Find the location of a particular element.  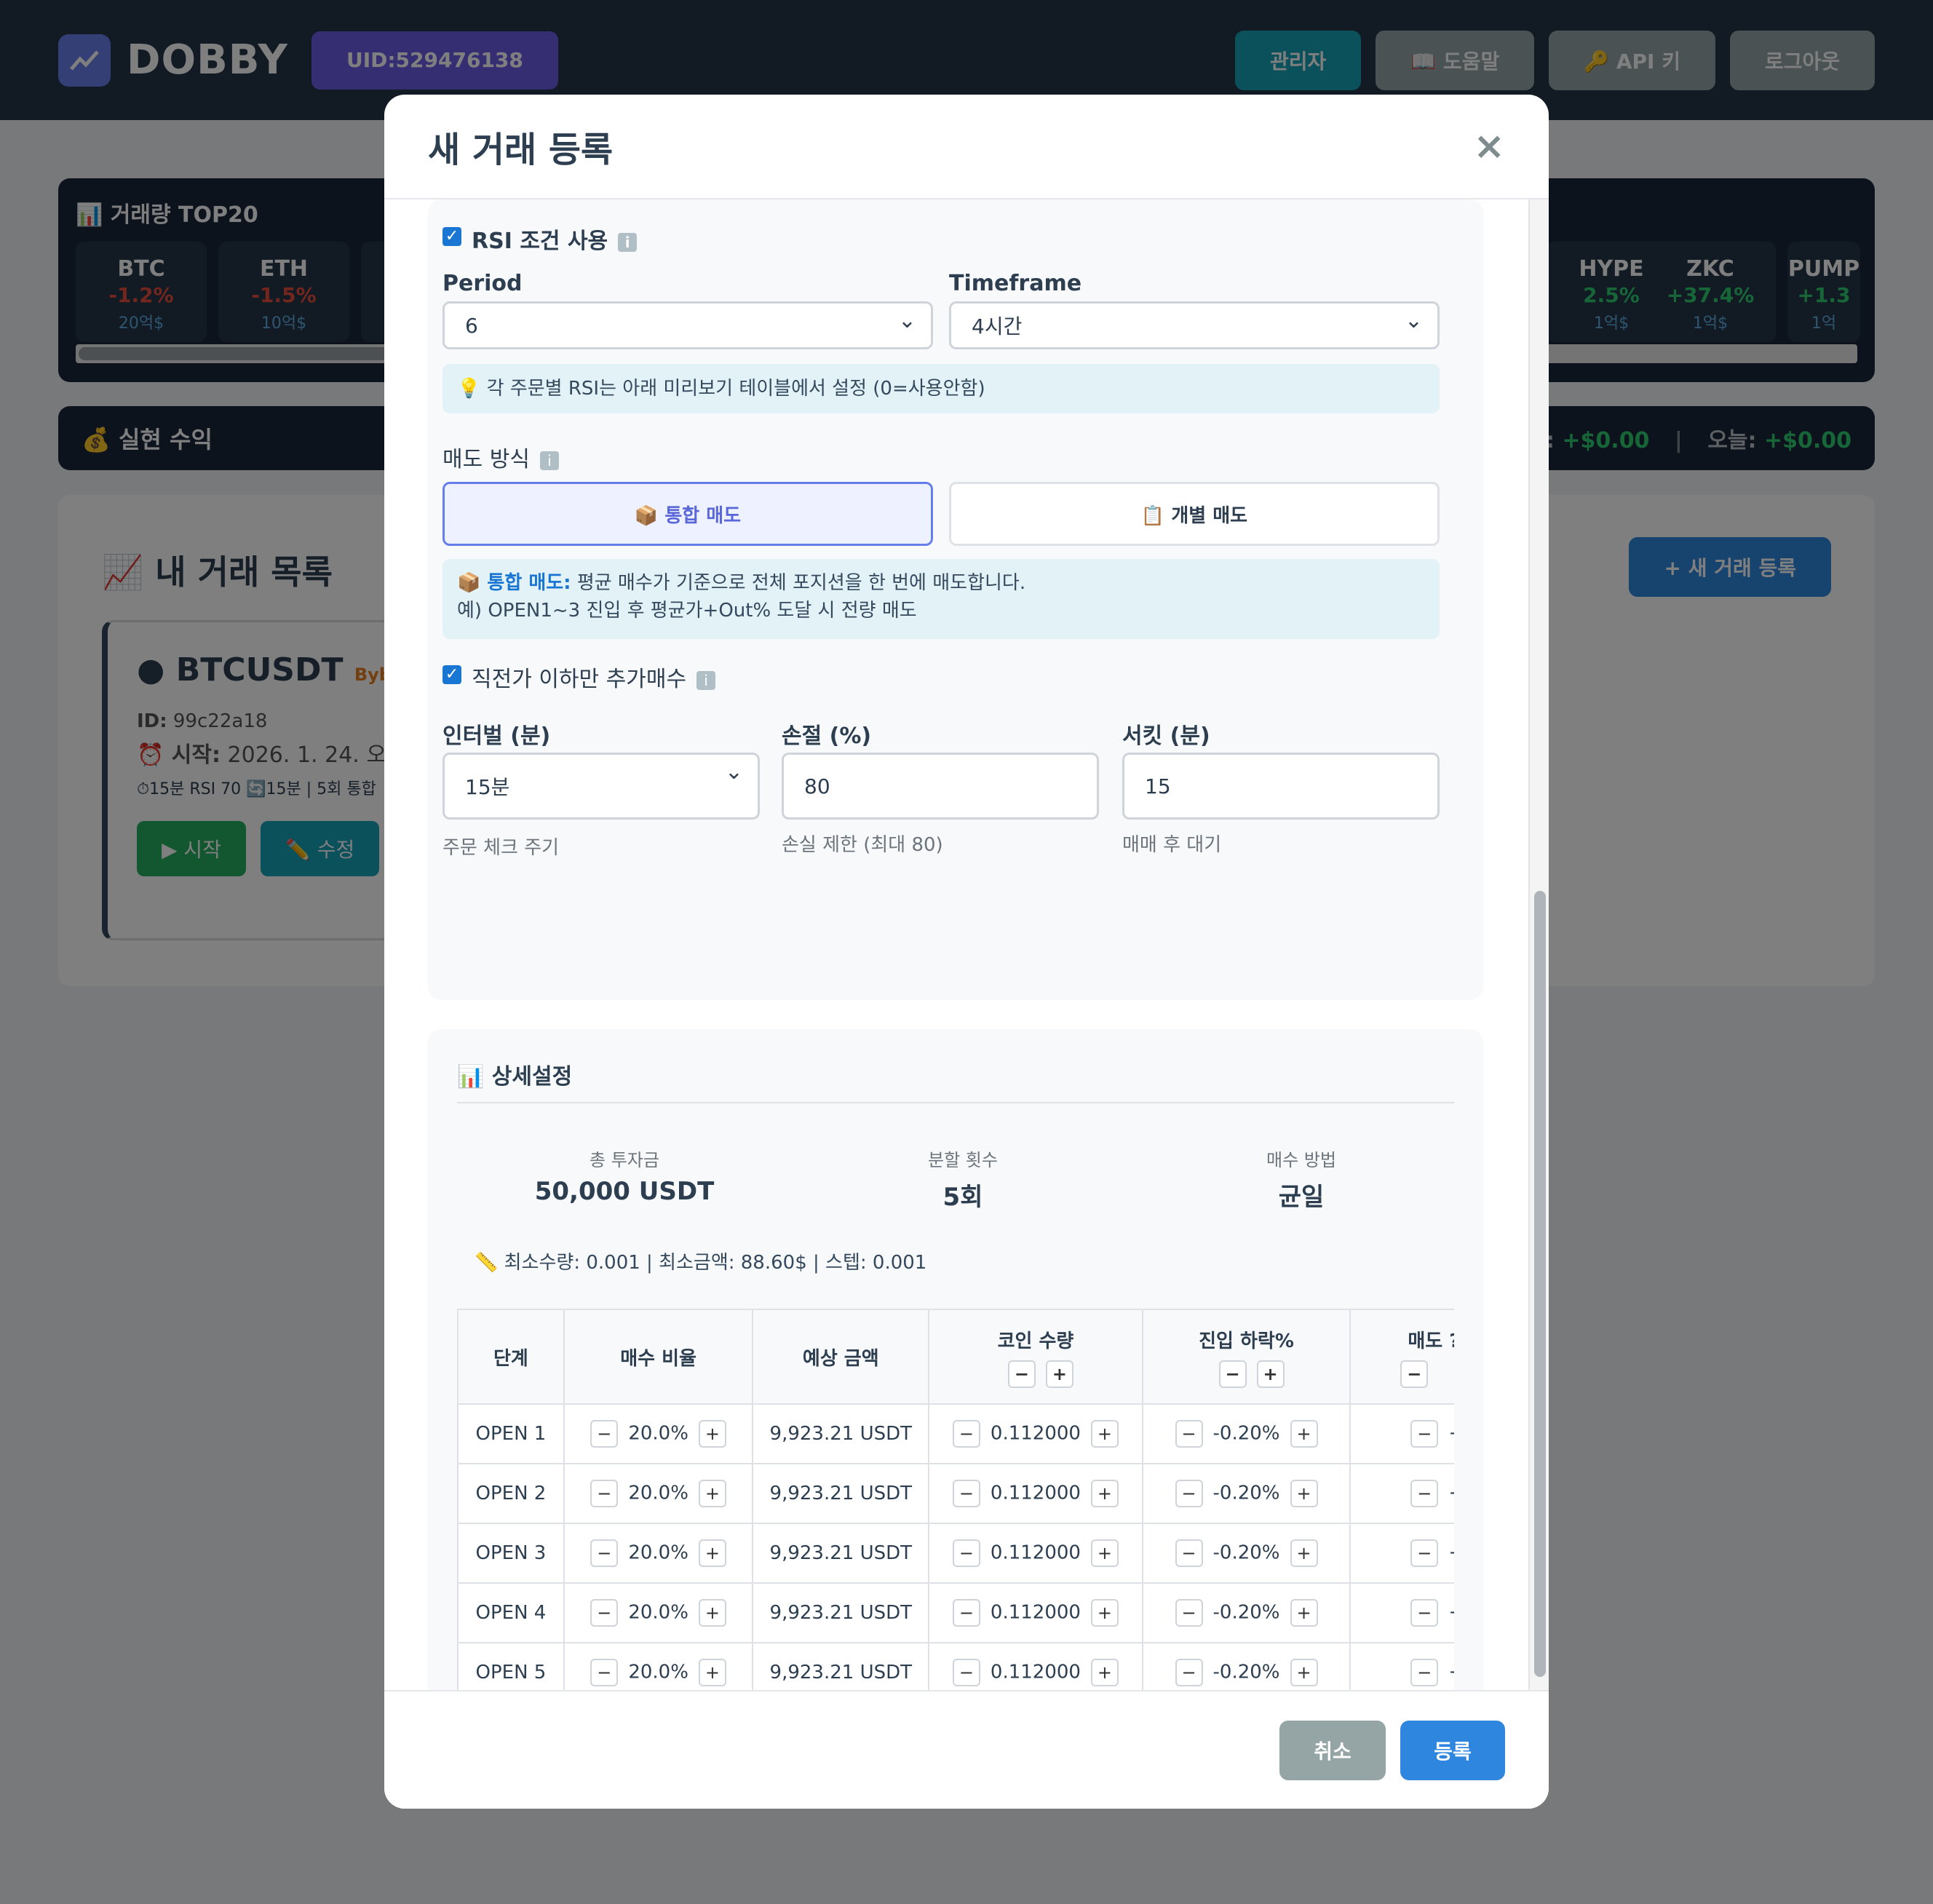

rsi-note: 💡 각 주문별 RSI는 아래 미리보기 테이블에서 설정 (0=사용안함) is located at coordinates (941, 388).